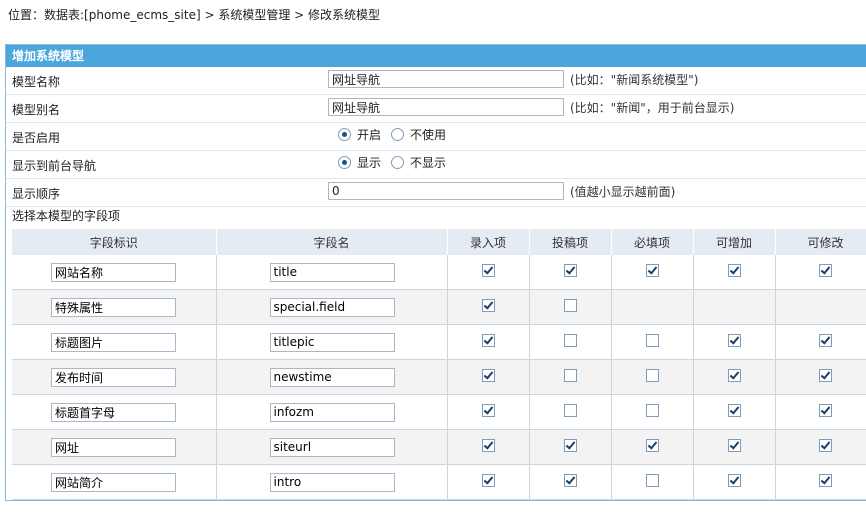 The height and width of the screenshot is (513, 866). I want to click on fields-section-label: 选择本模型的字段项, so click(66, 216).